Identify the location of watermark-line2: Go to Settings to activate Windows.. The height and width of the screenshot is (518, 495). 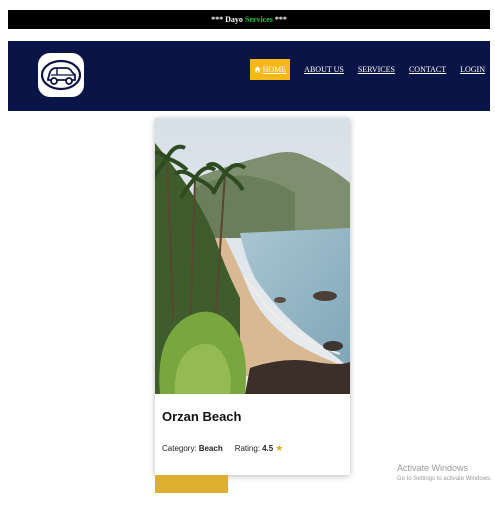
(444, 479).